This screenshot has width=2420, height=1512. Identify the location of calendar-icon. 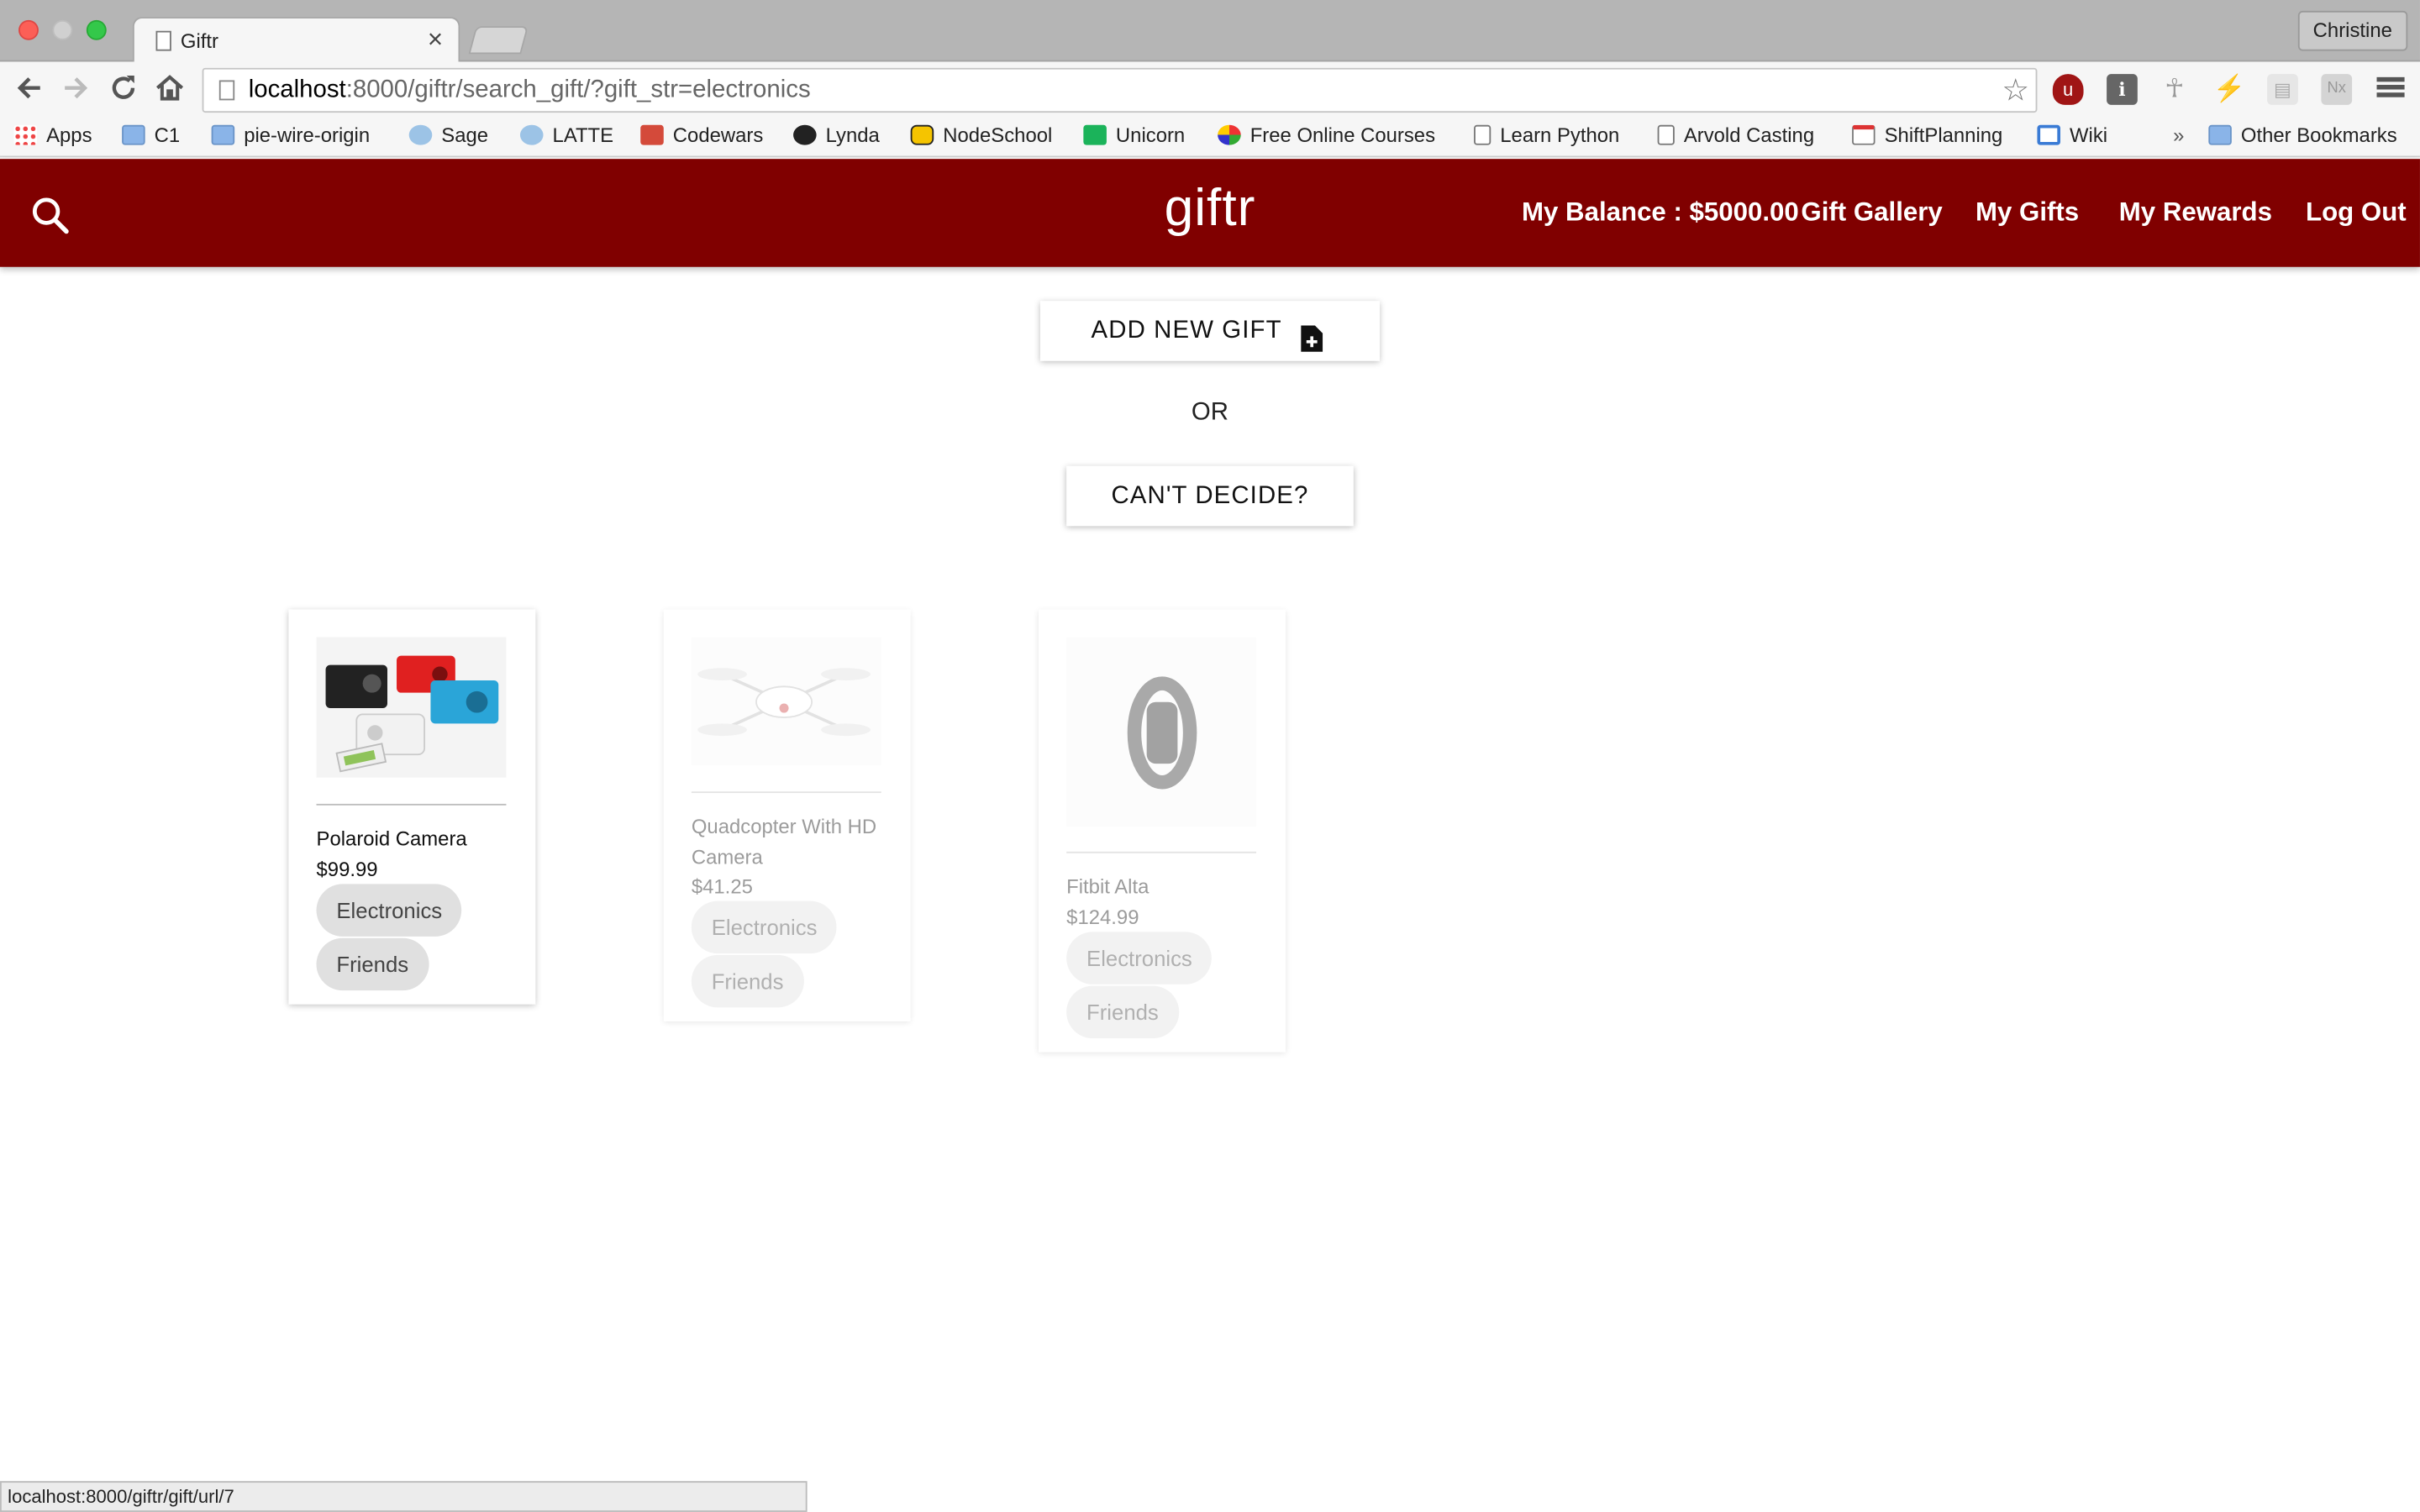
(1864, 134).